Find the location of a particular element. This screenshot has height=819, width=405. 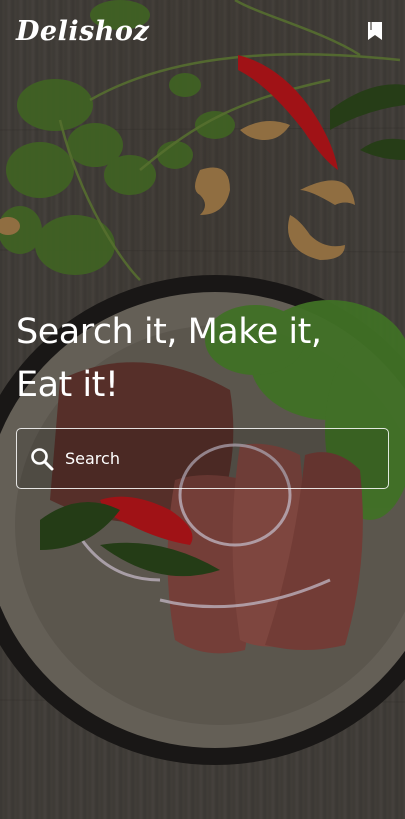

hero-section: Search it, Make it, Eat it! is located at coordinates (206, 359).